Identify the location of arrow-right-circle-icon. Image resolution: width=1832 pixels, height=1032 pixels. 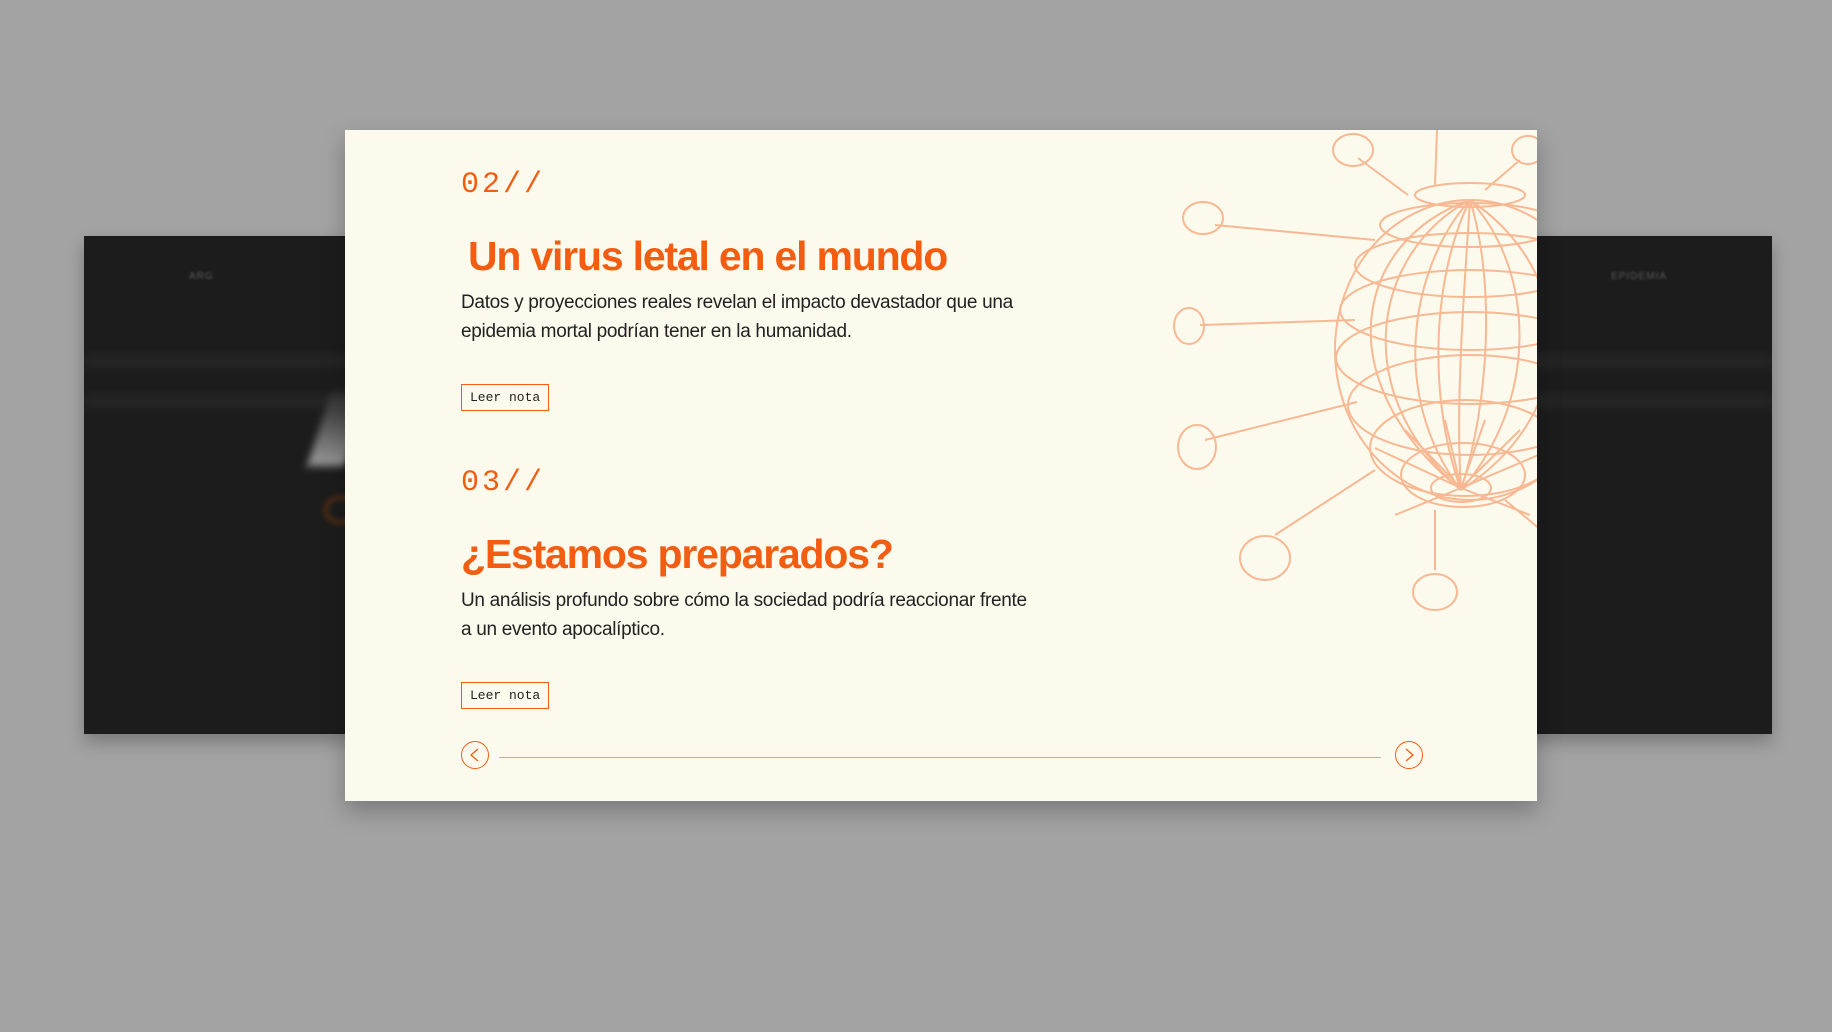
(1409, 755).